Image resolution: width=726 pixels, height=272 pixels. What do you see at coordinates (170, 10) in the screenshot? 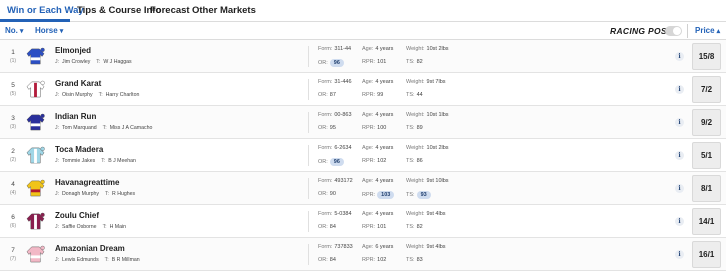
I see `tab-forecast: Forecast` at bounding box center [170, 10].